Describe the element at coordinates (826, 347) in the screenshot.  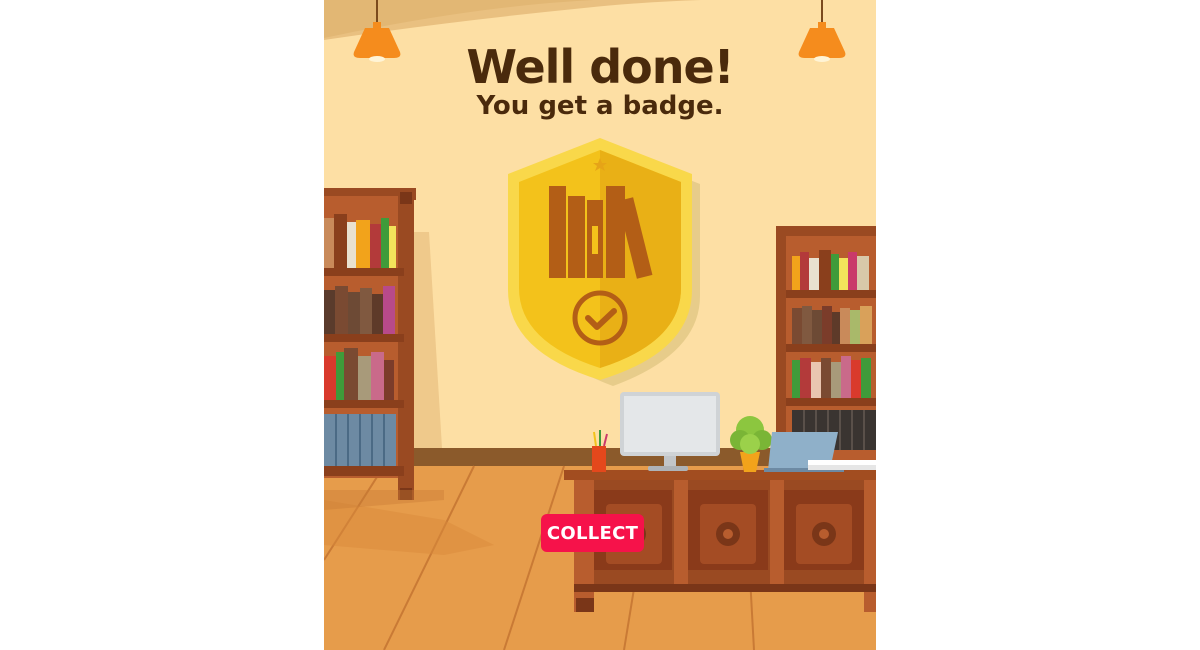
I see `bookshelf-right` at that location.